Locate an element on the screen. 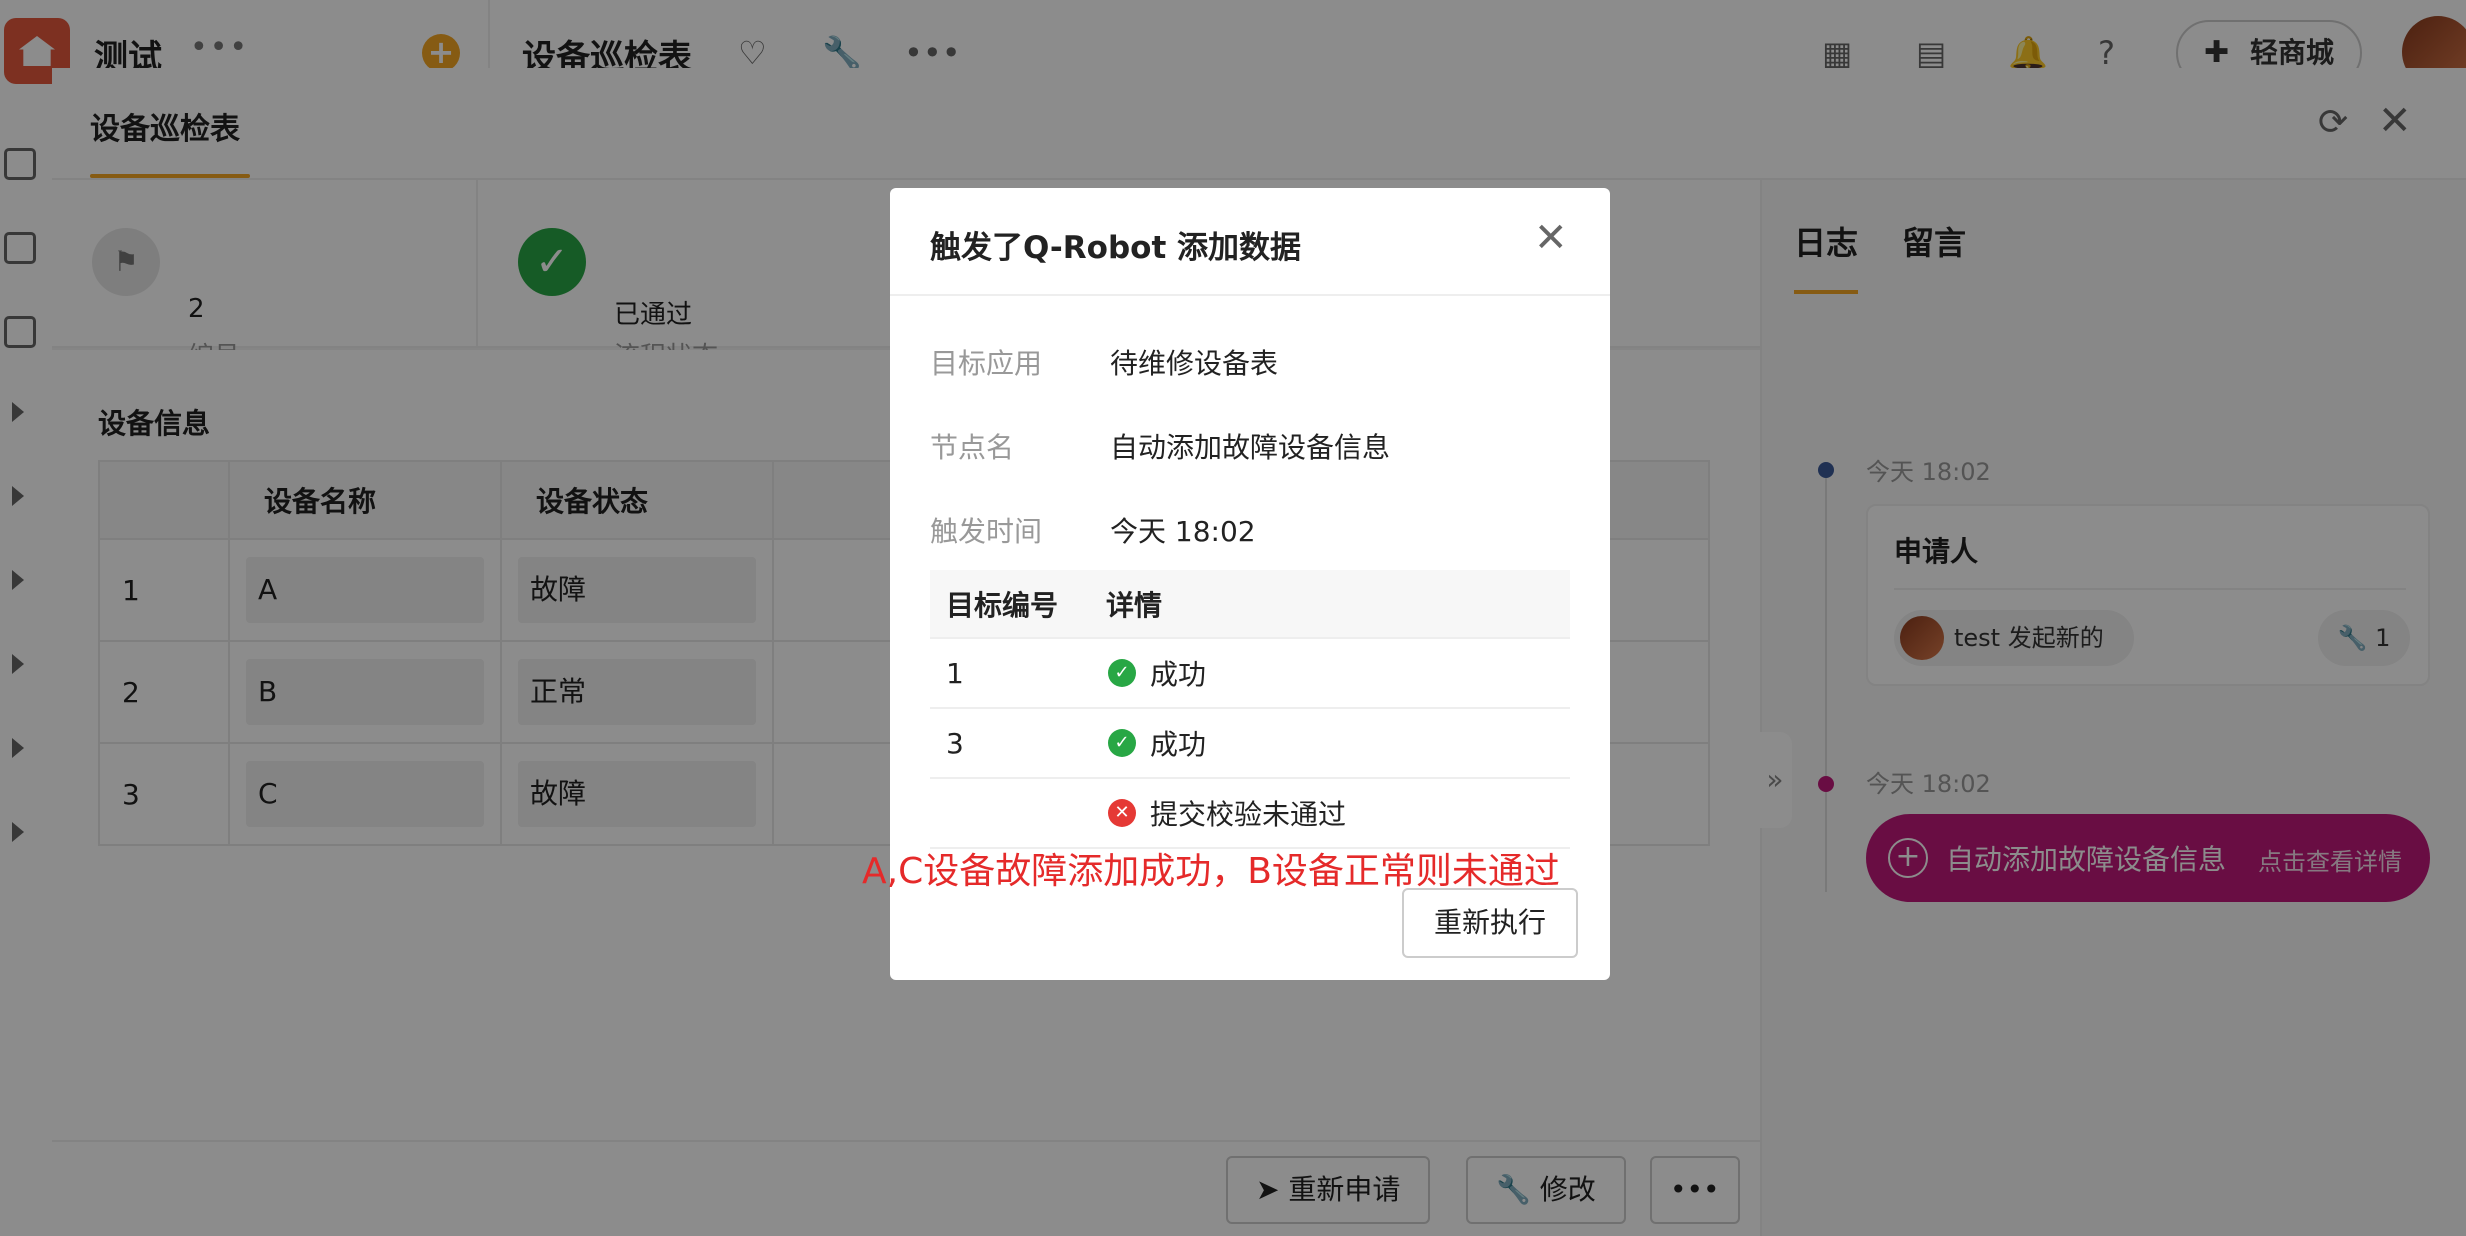 The width and height of the screenshot is (2466, 1236). close-icon: ✕ is located at coordinates (1551, 238).